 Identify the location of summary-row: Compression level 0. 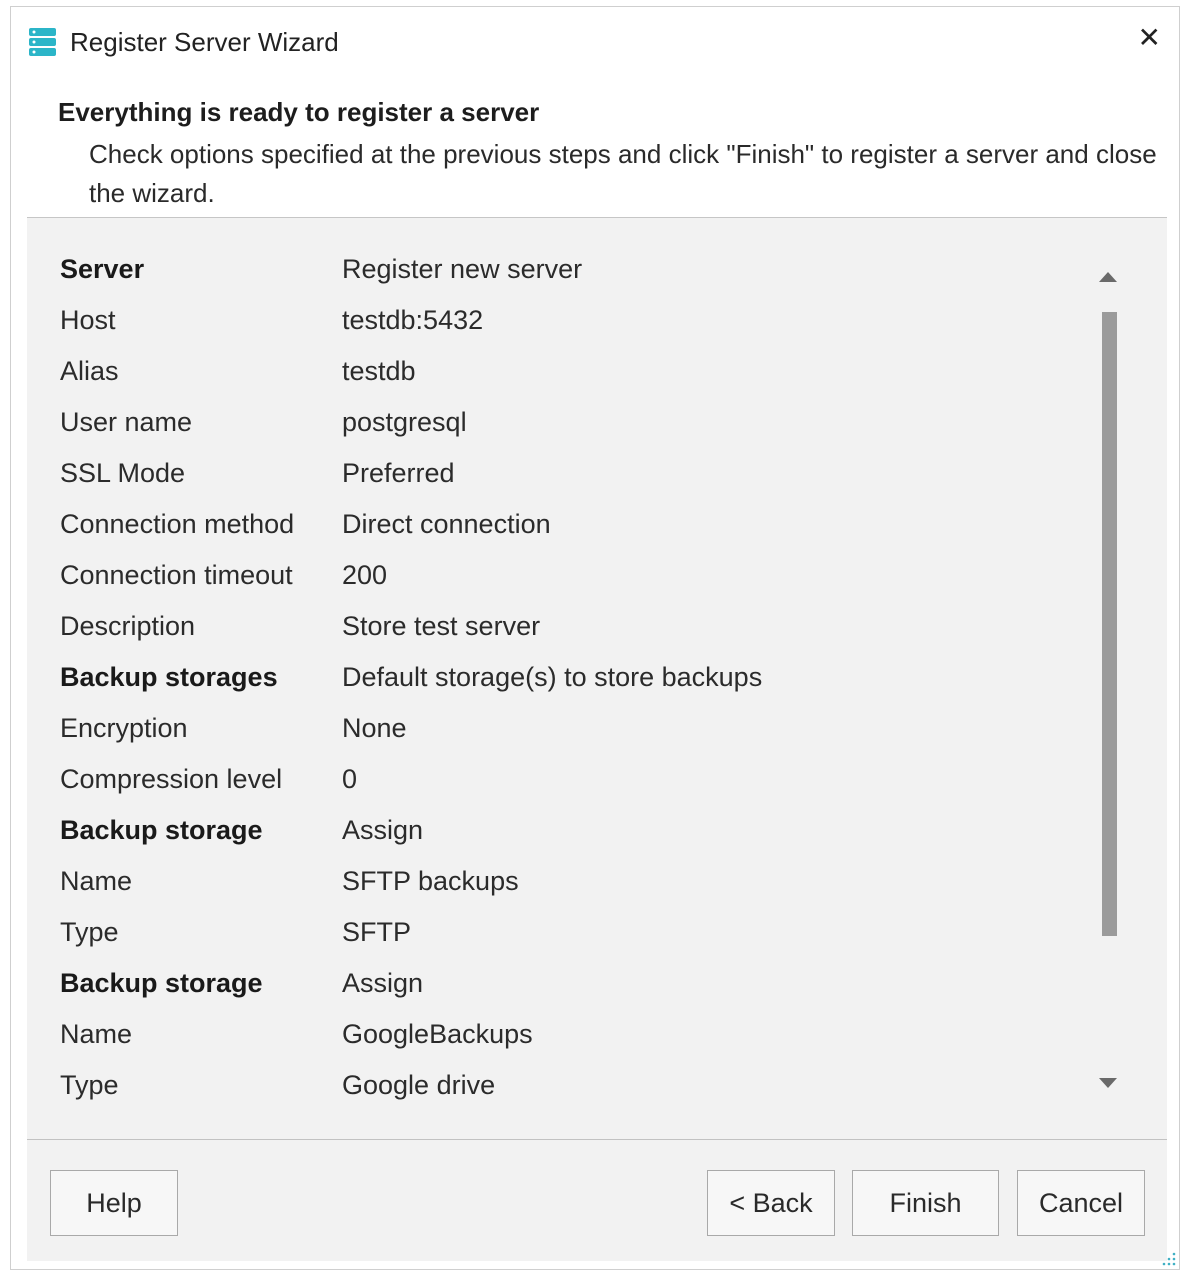
(557, 783).